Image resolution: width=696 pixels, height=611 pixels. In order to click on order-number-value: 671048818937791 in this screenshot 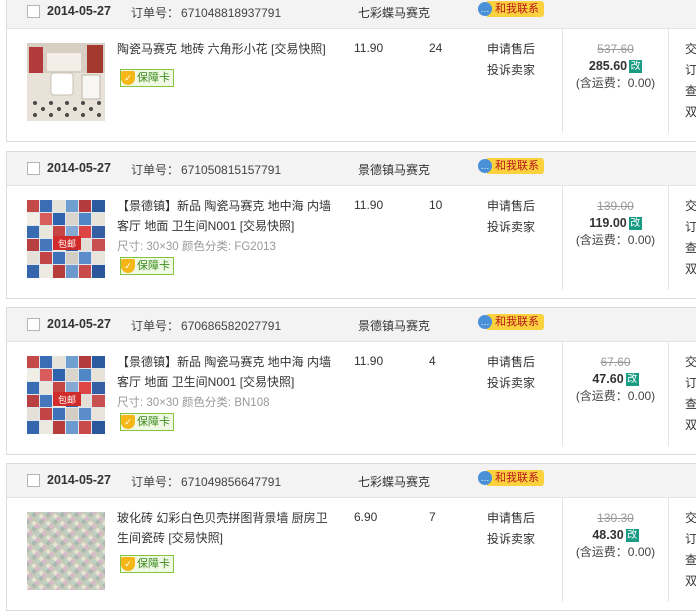, I will do `click(231, 13)`.